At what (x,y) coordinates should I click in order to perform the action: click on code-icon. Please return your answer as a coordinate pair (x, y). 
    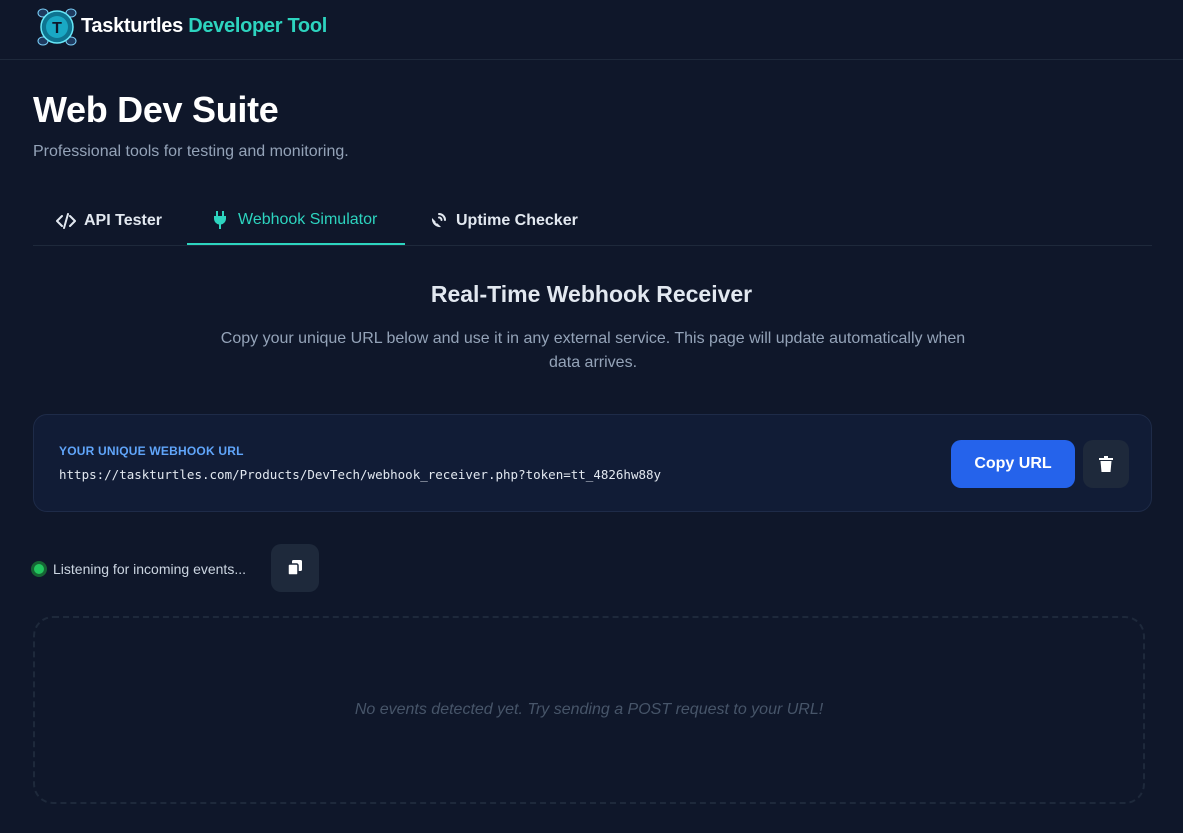
    Looking at the image, I should click on (66, 221).